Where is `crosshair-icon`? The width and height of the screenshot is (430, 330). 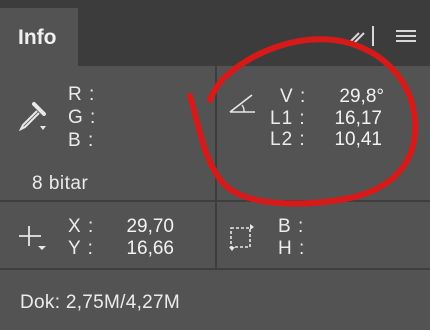
crosshair-icon is located at coordinates (33, 239).